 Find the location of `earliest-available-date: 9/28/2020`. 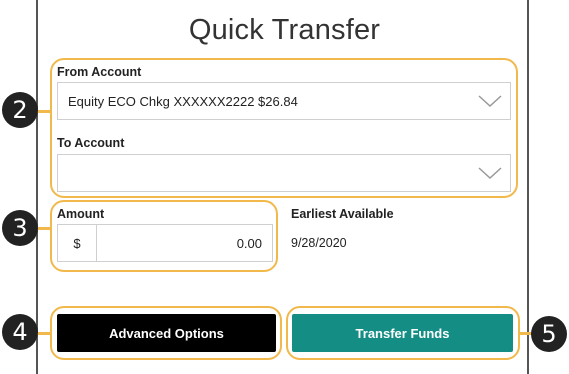

earliest-available-date: 9/28/2020 is located at coordinates (319, 243).